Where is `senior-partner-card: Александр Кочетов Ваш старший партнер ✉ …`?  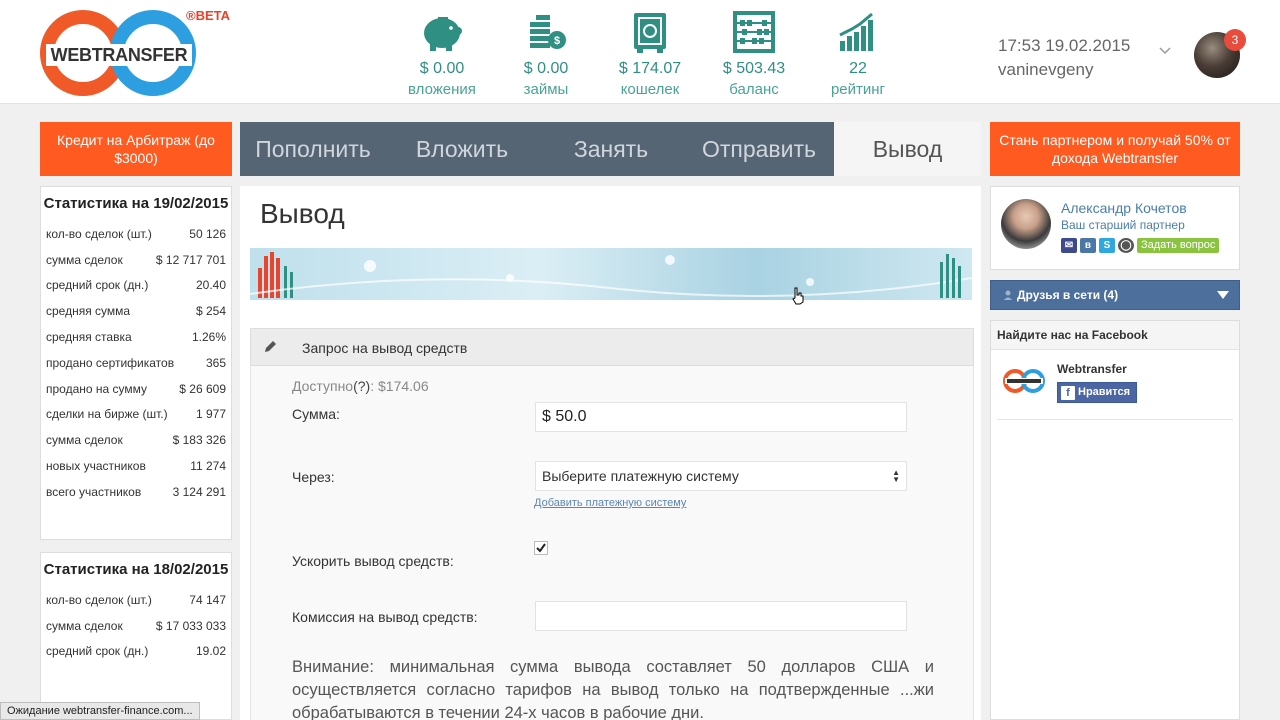
senior-partner-card: Александр Кочетов Ваш старший партнер ✉ … is located at coordinates (1115, 228).